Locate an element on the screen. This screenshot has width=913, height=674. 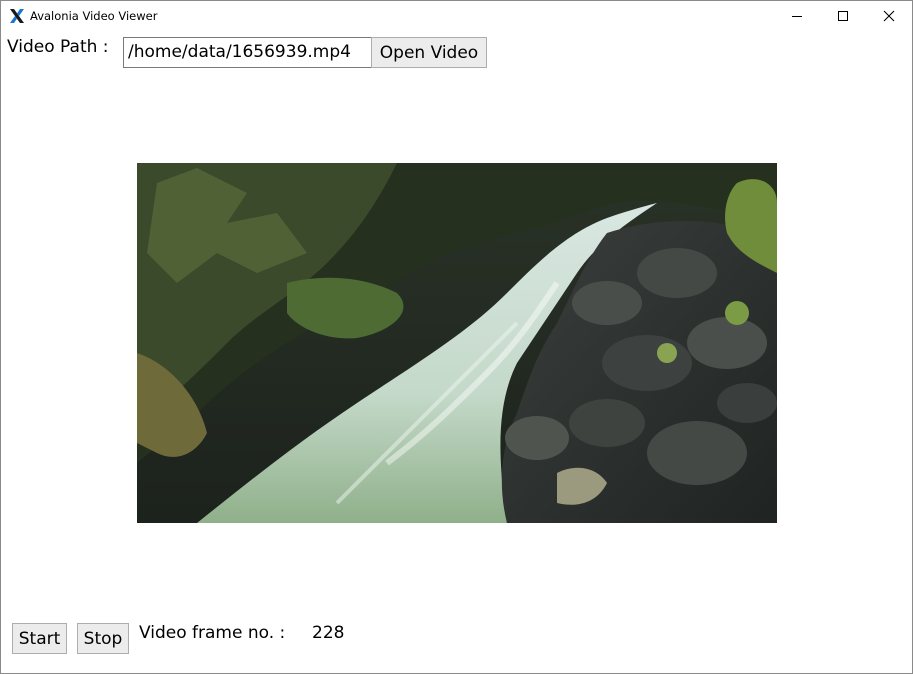
window-title: Avalonia Video Viewer is located at coordinates (94, 16).